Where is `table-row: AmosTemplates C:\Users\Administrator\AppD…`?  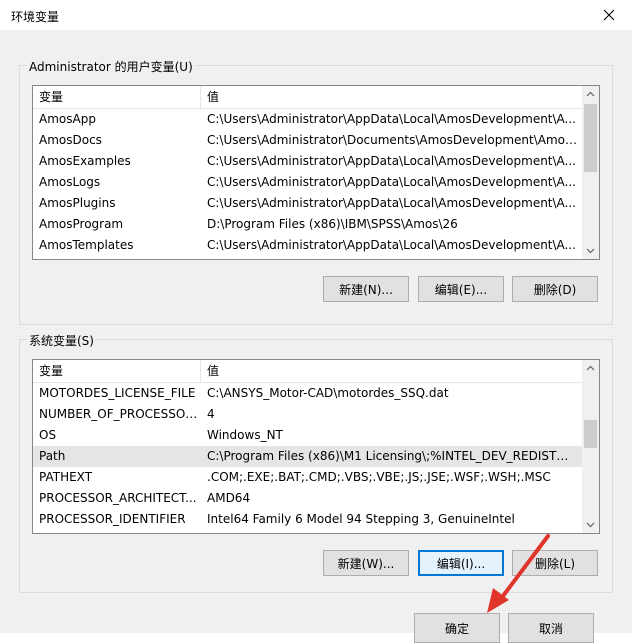
table-row: AmosTemplates C:\Users\Administrator\AppD… is located at coordinates (307, 245).